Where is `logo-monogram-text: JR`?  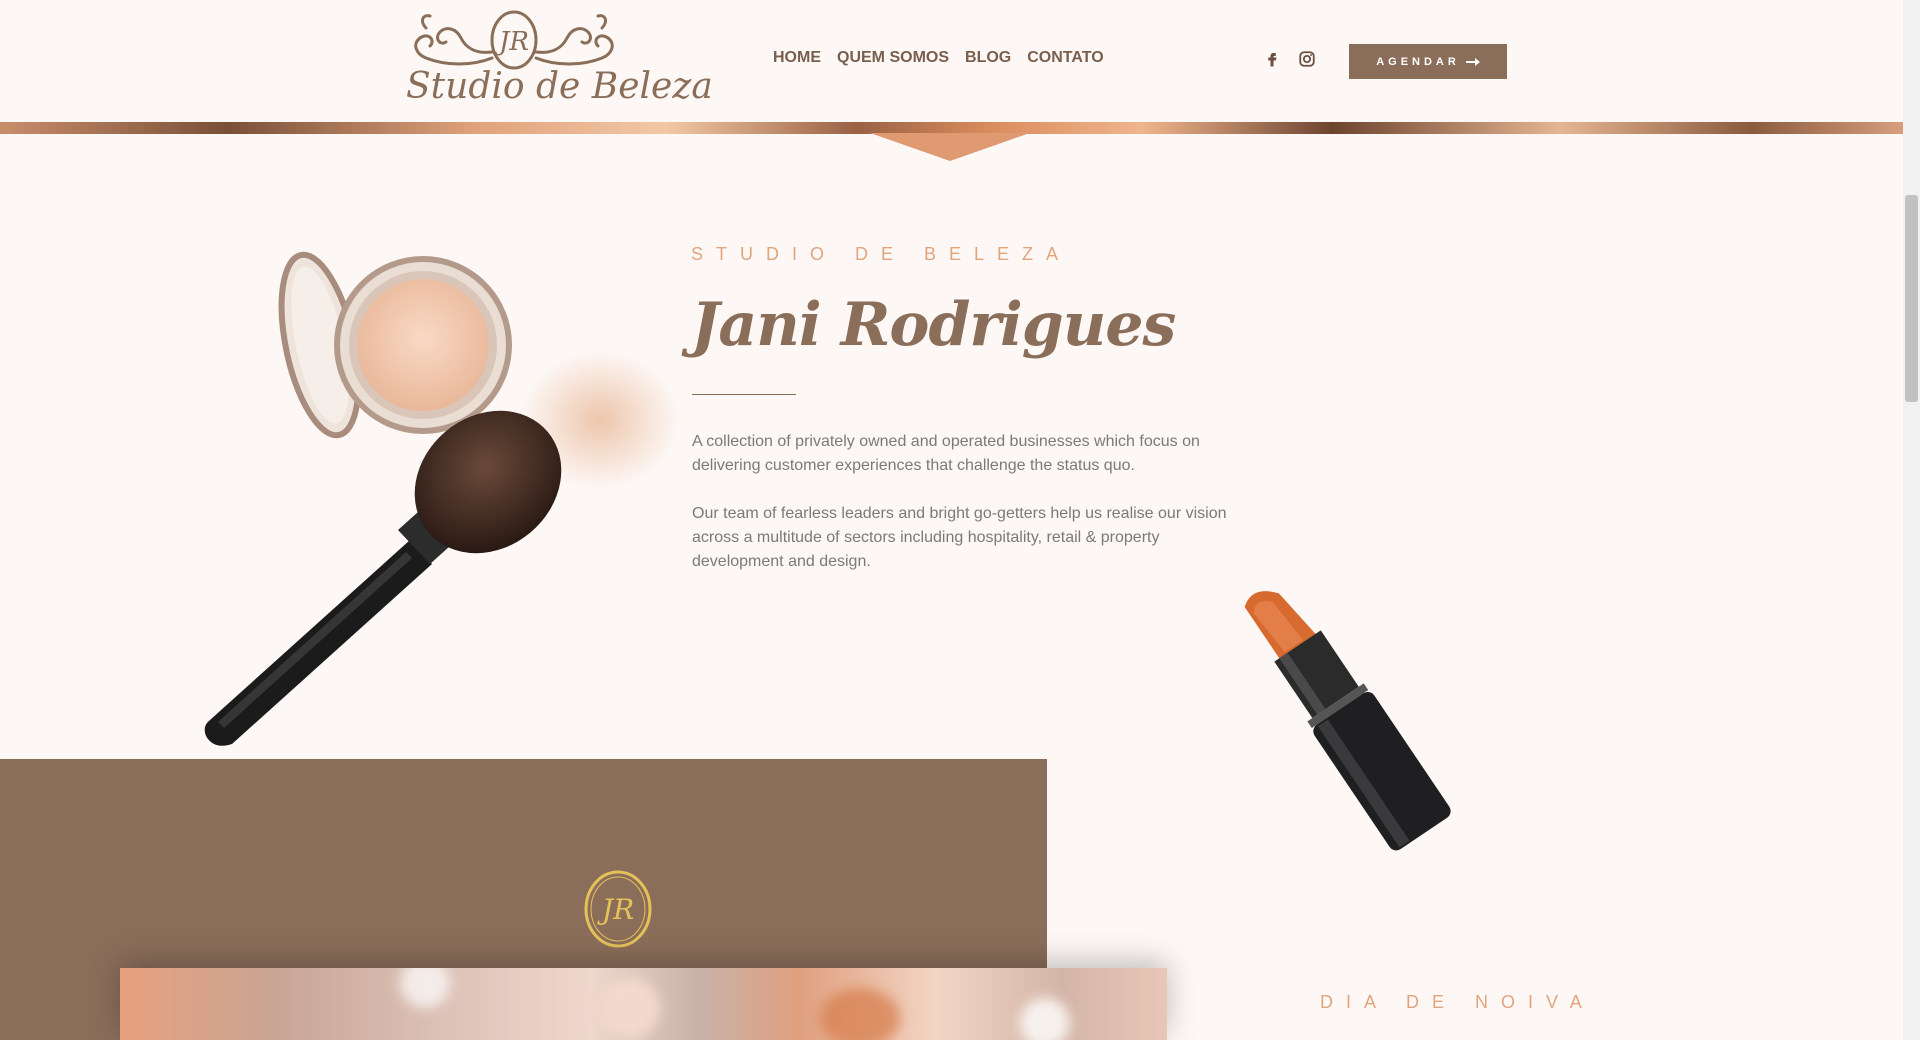 logo-monogram-text: JR is located at coordinates (511, 42).